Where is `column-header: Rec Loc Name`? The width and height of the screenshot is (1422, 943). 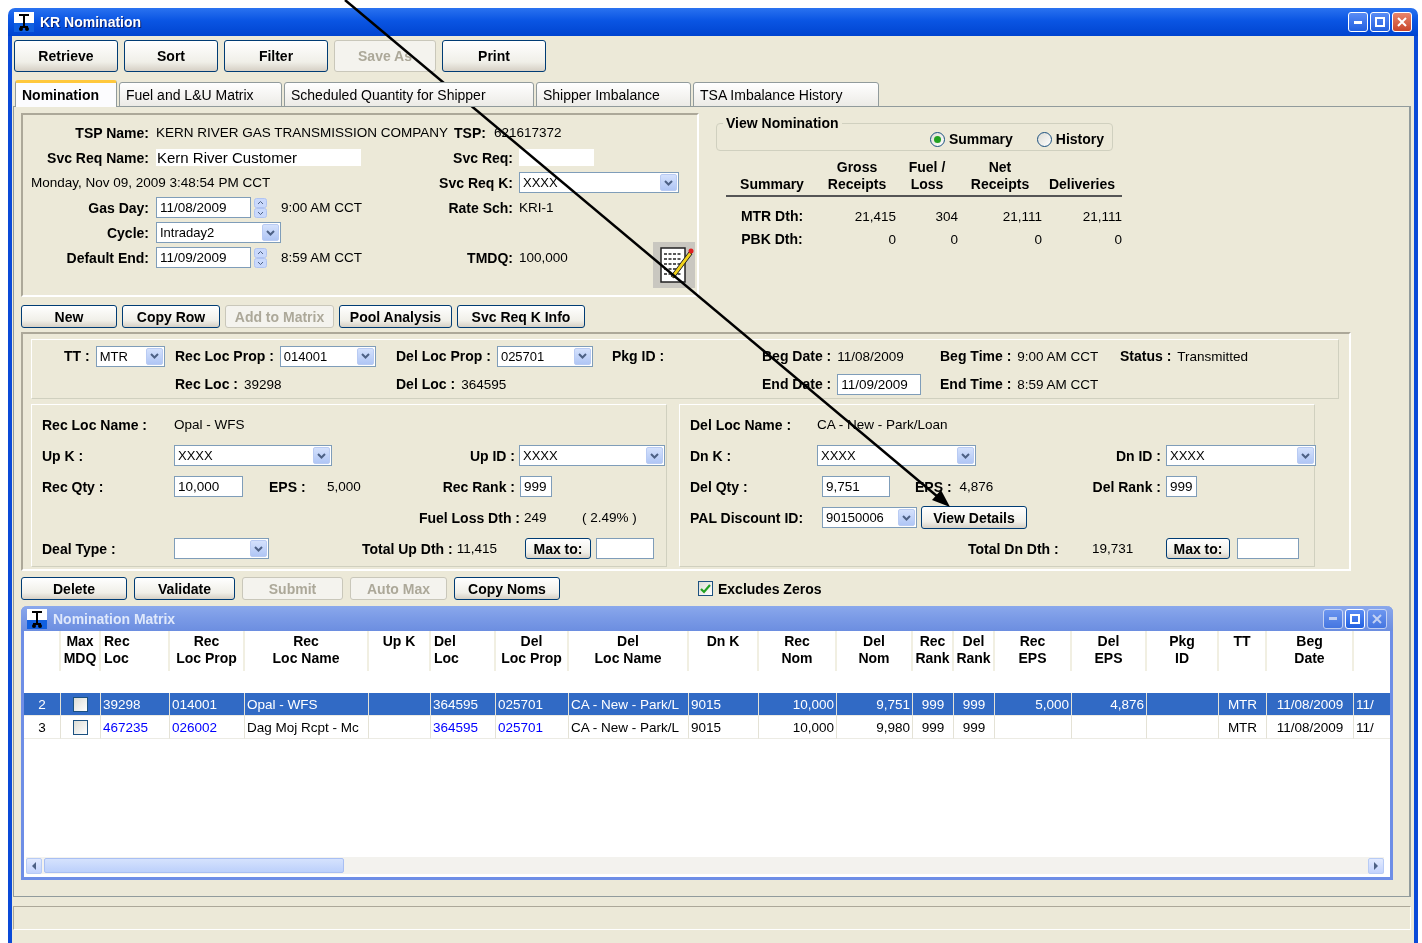 column-header: Rec Loc Name is located at coordinates (306, 651).